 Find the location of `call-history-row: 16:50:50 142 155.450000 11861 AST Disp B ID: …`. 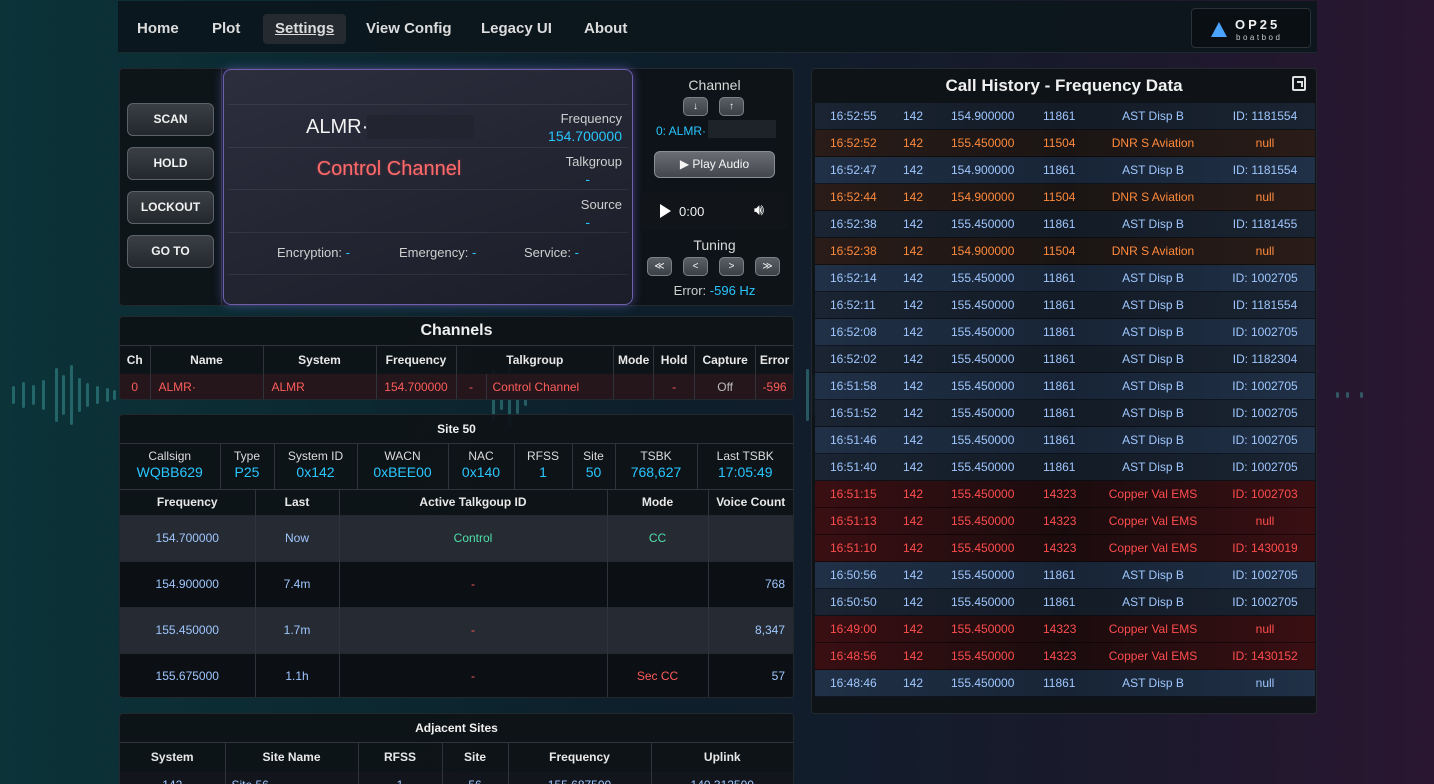

call-history-row: 16:50:50 142 155.450000 11861 AST Disp B ID: … is located at coordinates (1065, 602).